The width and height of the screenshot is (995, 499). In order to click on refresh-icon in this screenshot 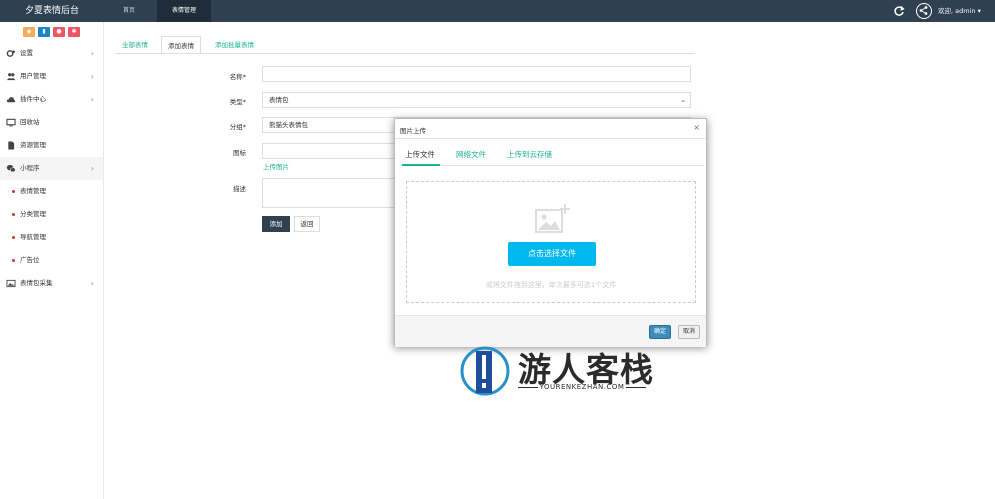, I will do `click(899, 11)`.